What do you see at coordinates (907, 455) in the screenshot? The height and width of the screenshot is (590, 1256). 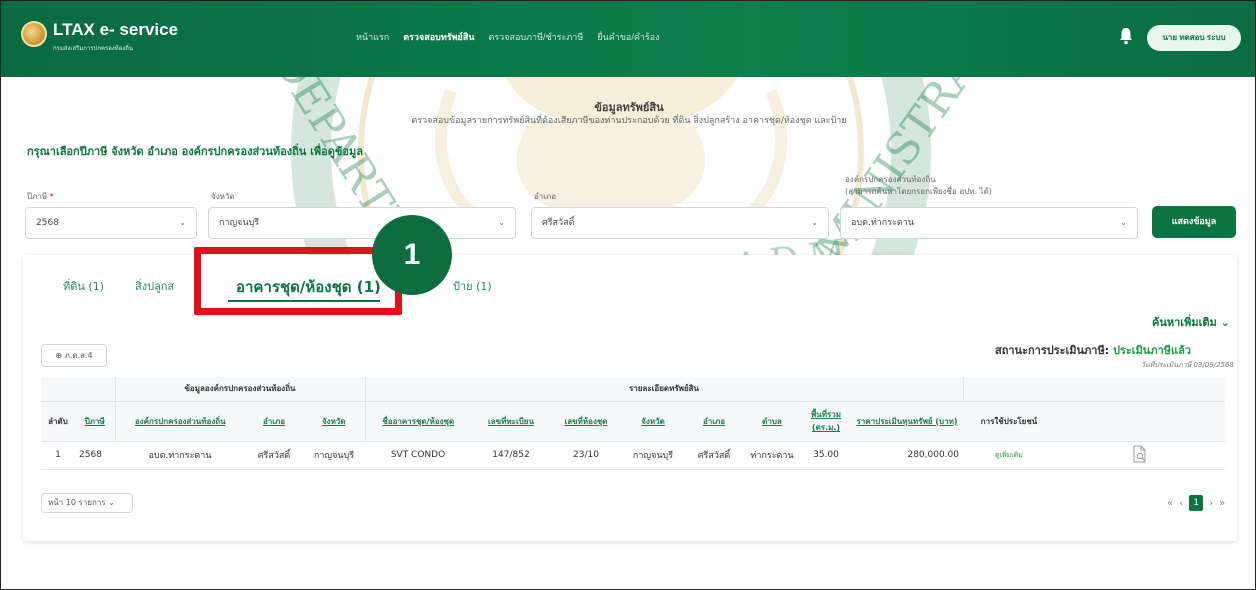 I see `cell-appraisal: 280,000.00` at bounding box center [907, 455].